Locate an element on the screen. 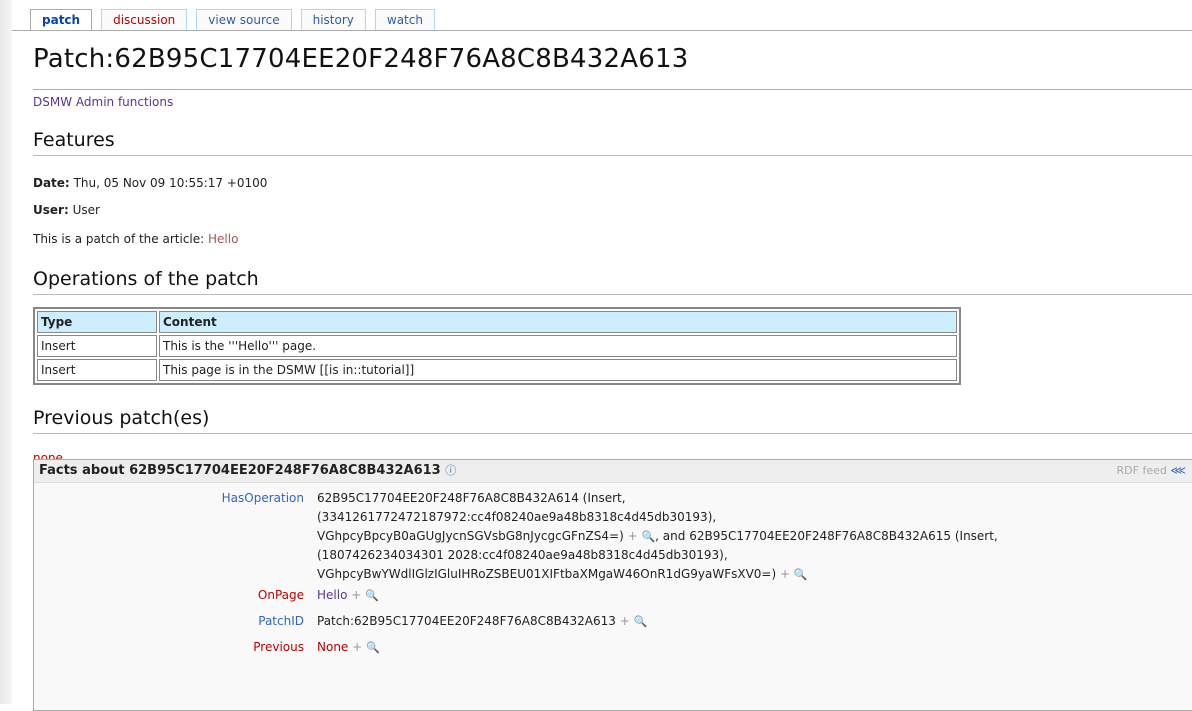  onpage-value: Hello is located at coordinates (332, 595).